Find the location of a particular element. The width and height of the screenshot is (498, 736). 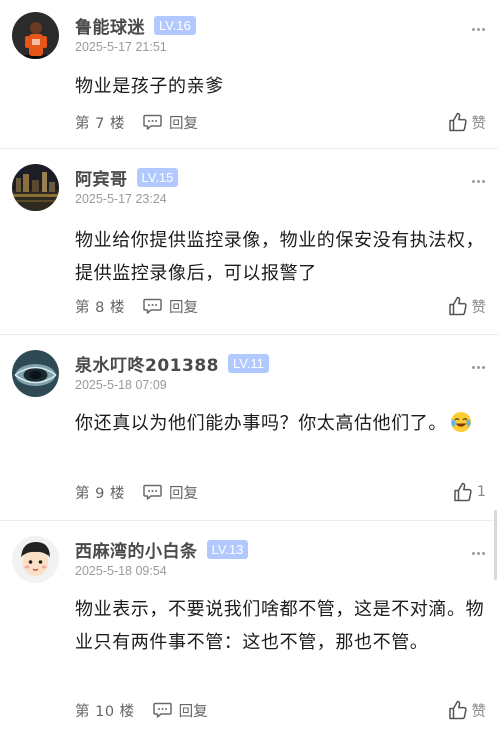

floor-number: 第 10 楼 is located at coordinates (105, 711).